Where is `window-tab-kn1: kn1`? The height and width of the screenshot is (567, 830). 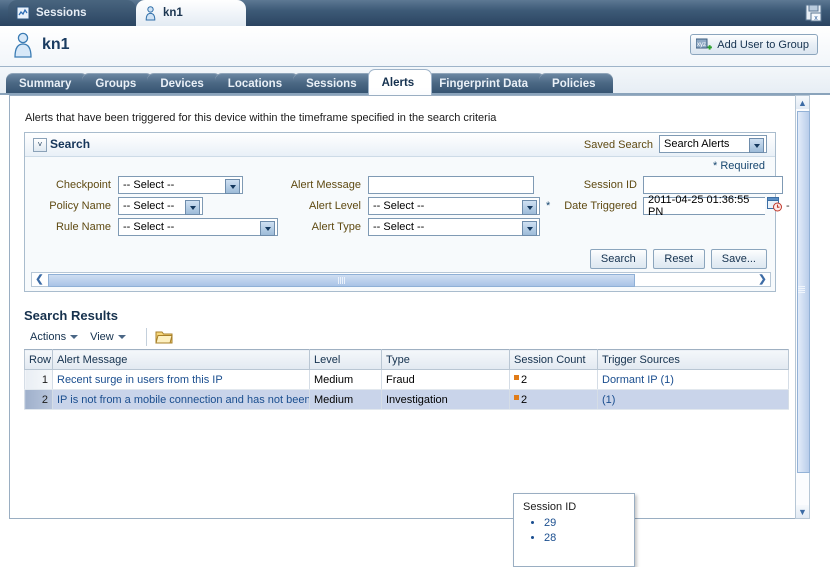
window-tab-kn1: kn1 is located at coordinates (191, 13).